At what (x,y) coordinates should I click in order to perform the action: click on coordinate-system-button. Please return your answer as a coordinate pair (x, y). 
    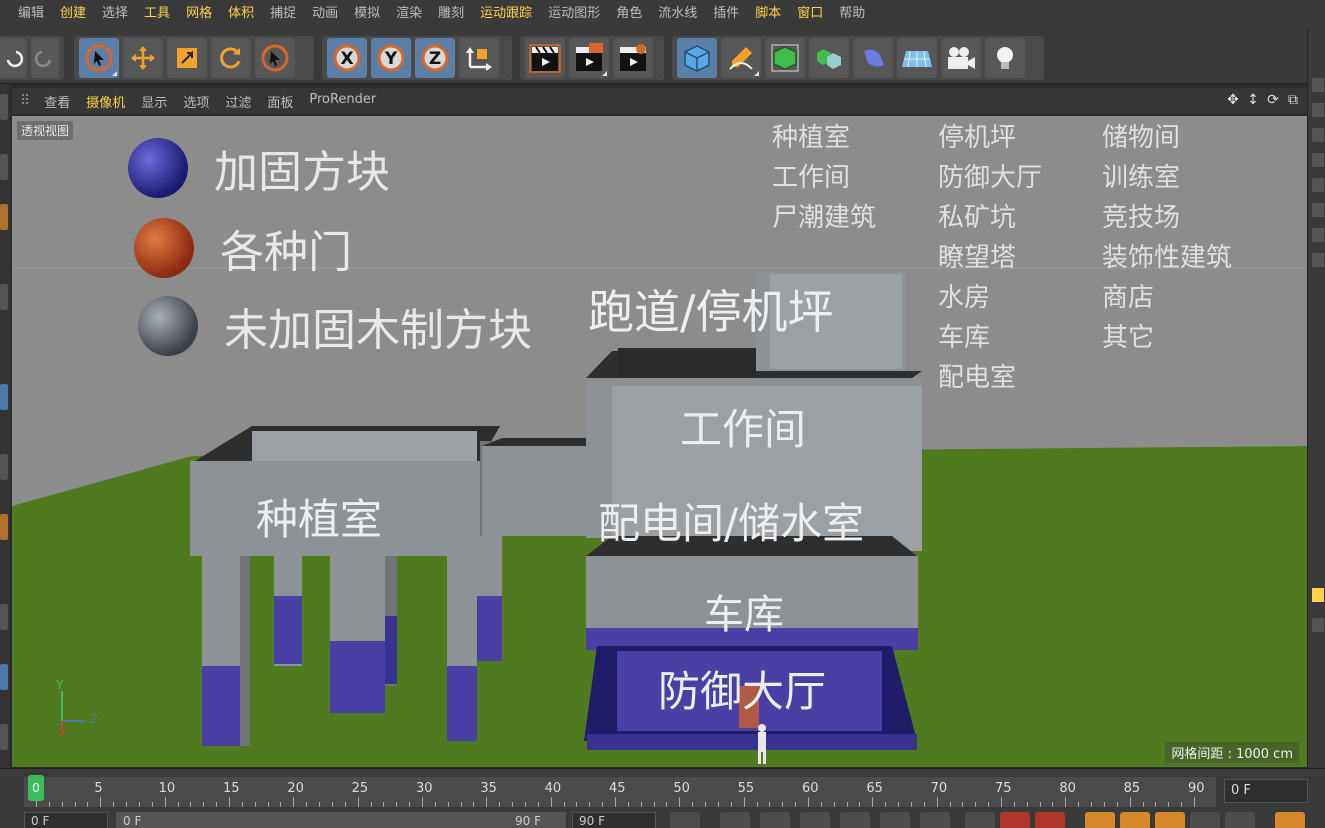
    Looking at the image, I should click on (479, 58).